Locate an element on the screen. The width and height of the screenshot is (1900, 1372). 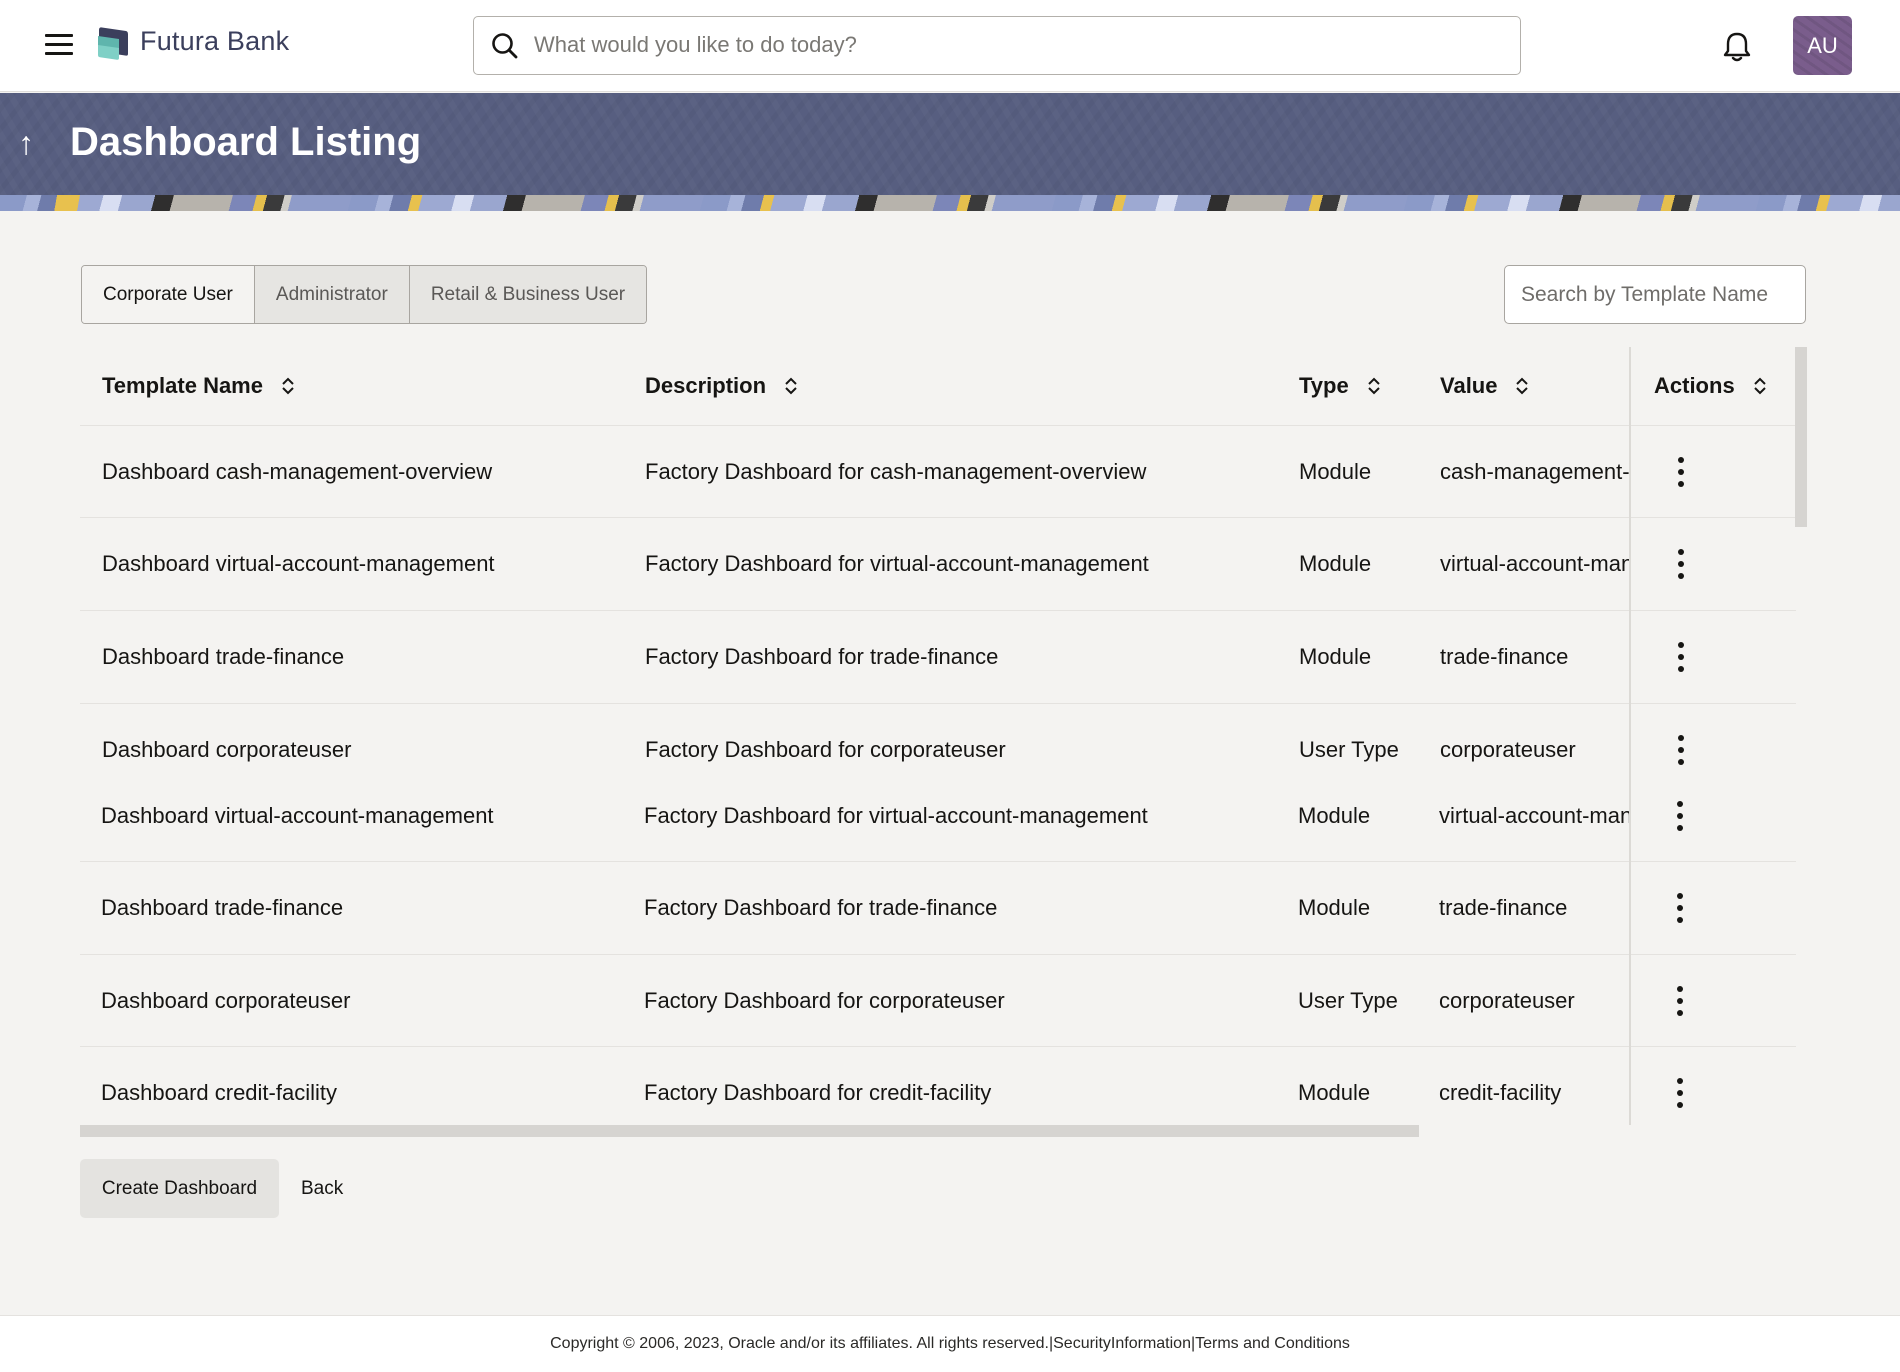
brand-name: Futura Bank is located at coordinates (215, 41).